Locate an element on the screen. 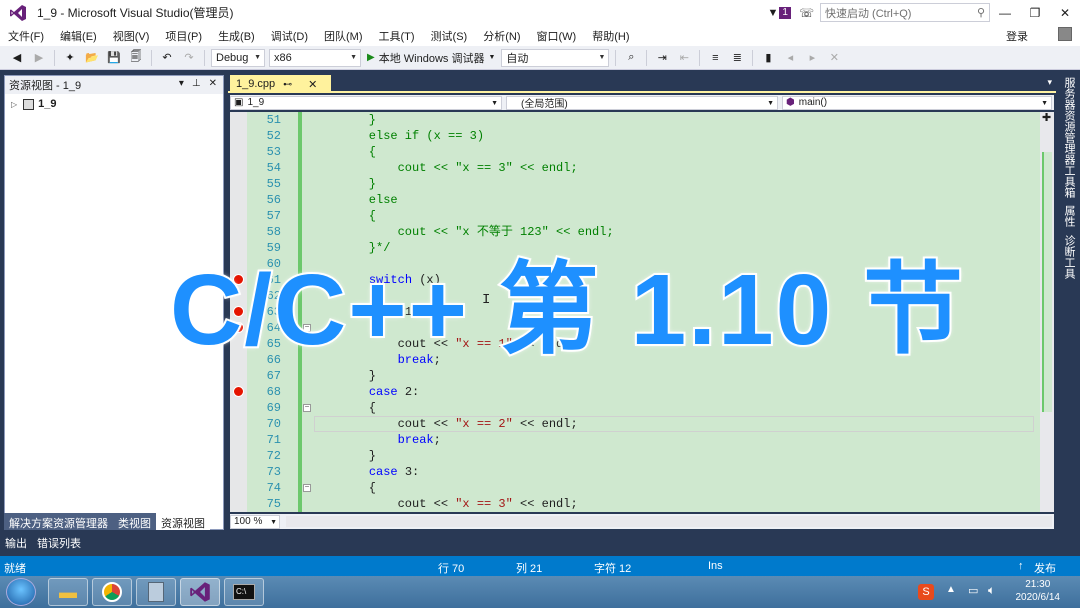  menu-window: 窗口(W) is located at coordinates (557, 36).